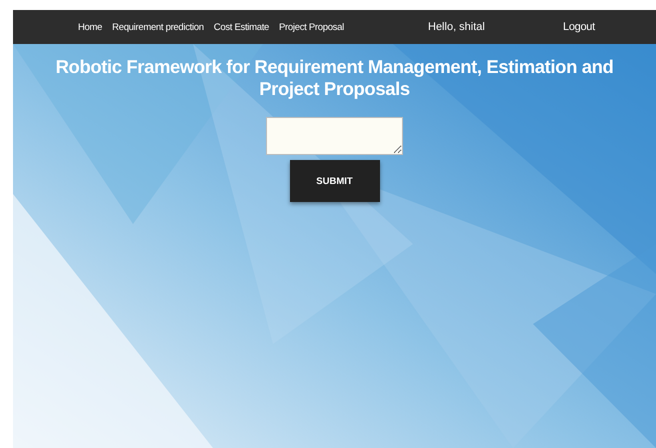 This screenshot has height=448, width=656. Describe the element at coordinates (457, 27) in the screenshot. I see `user-greeting: Hello, shital` at that location.